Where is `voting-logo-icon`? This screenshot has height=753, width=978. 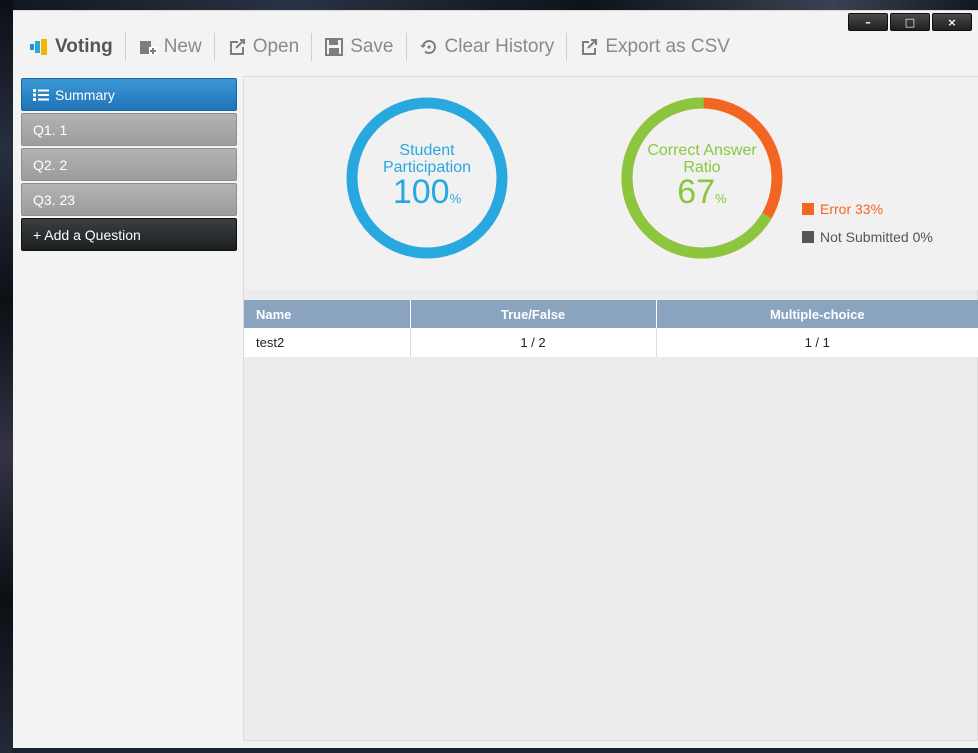 voting-logo-icon is located at coordinates (39, 47).